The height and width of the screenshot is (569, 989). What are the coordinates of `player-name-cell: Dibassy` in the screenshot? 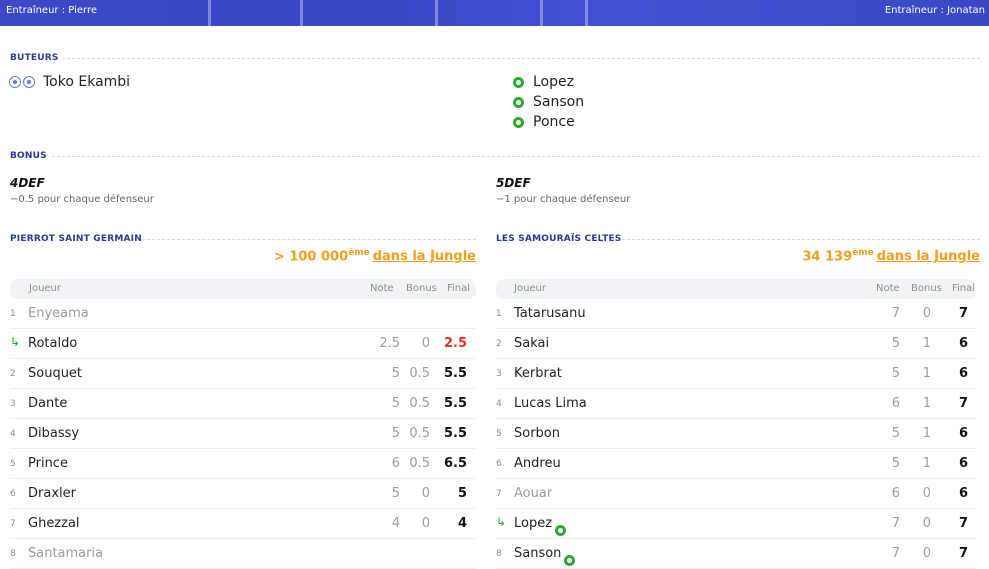 It's located at (53, 433).